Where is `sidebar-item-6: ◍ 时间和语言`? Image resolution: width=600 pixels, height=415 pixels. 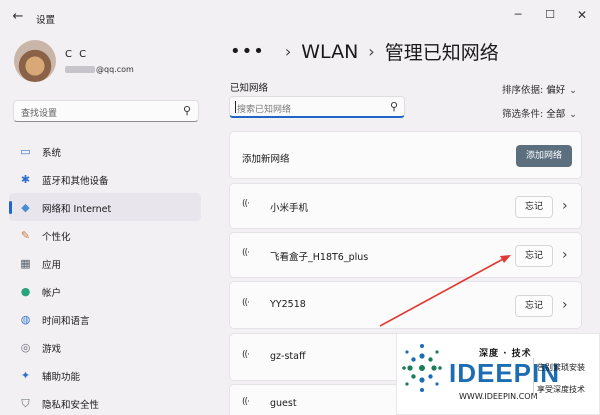
sidebar-item-6: ◍ 时间和语言 is located at coordinates (105, 319).